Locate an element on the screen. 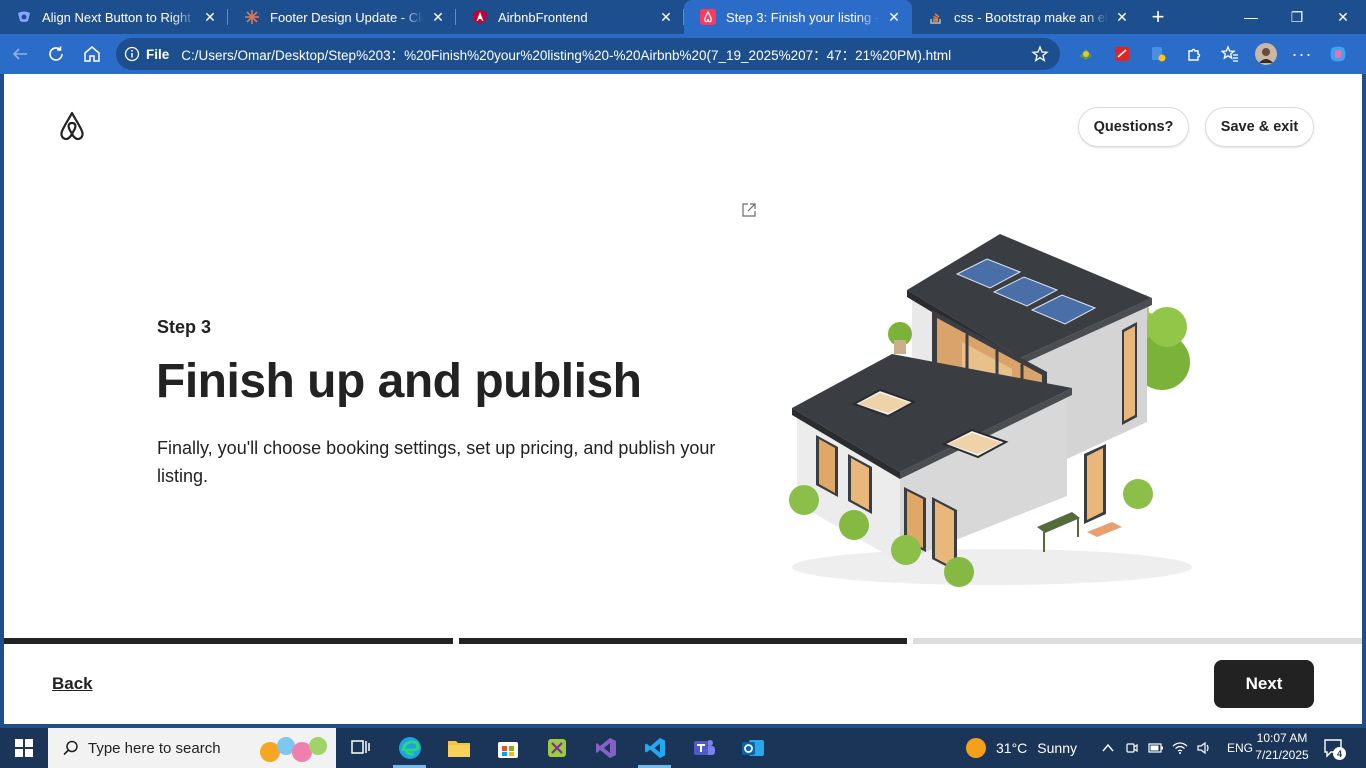 Image resolution: width=1366 pixels, height=768 pixels. house-illustration is located at coordinates (992, 412).